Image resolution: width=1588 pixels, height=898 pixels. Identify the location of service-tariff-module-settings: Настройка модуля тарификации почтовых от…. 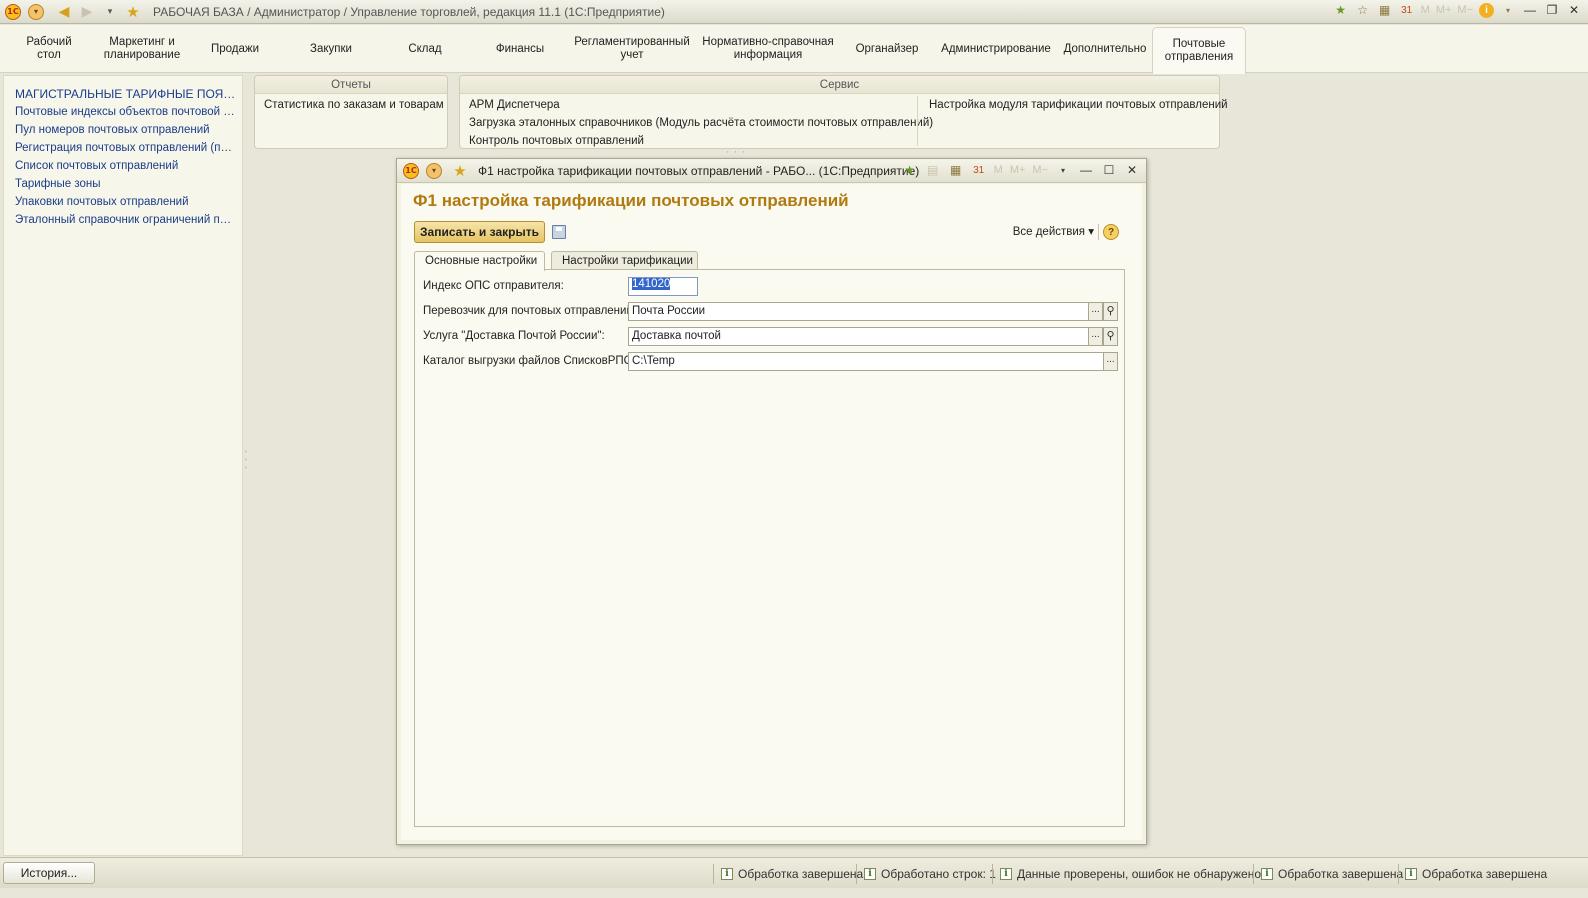
(1074, 105).